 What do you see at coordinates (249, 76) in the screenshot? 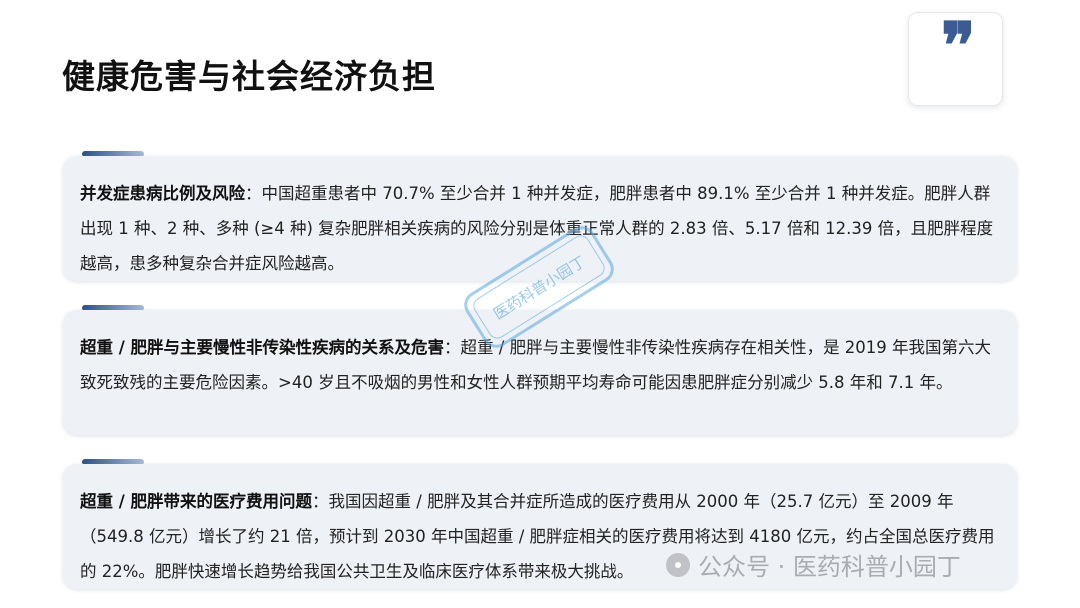
I see `page-title: 健康危害与社会经济负担` at bounding box center [249, 76].